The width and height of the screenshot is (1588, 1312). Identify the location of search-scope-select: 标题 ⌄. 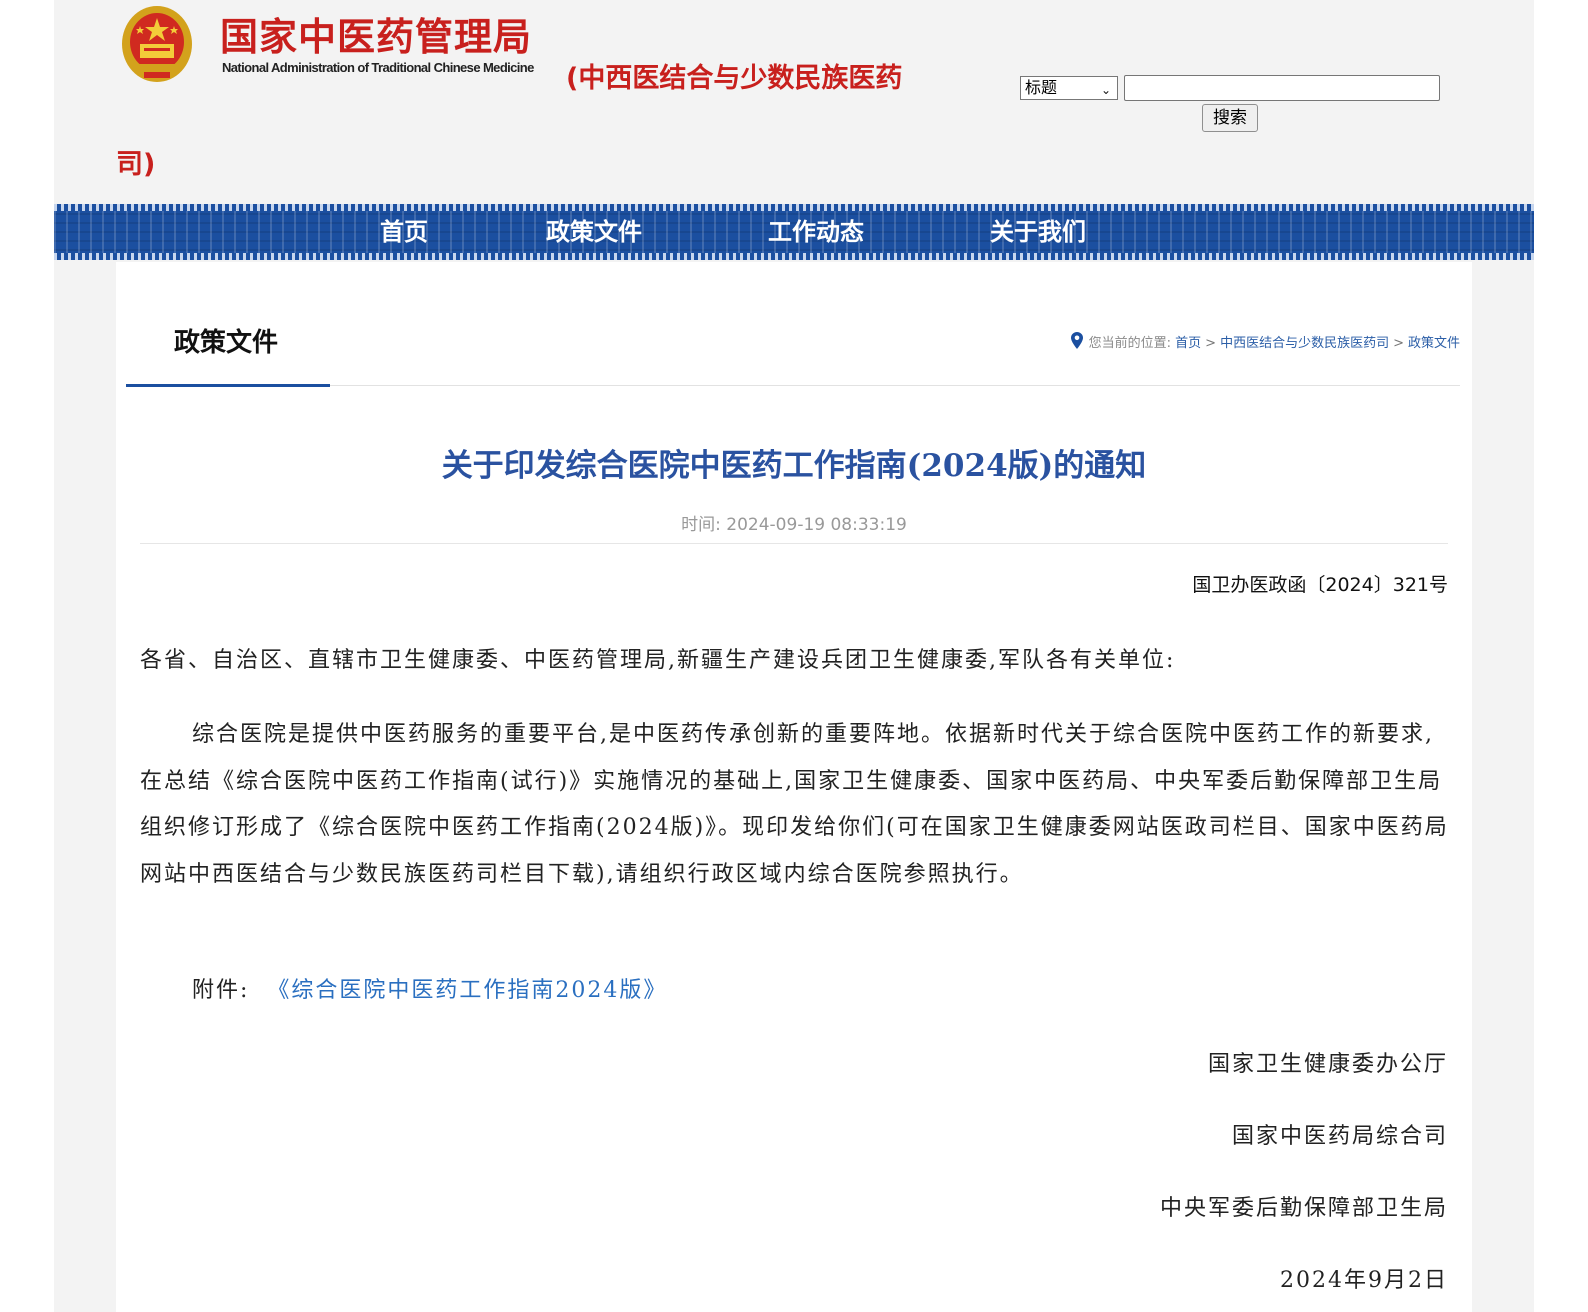
(1069, 88).